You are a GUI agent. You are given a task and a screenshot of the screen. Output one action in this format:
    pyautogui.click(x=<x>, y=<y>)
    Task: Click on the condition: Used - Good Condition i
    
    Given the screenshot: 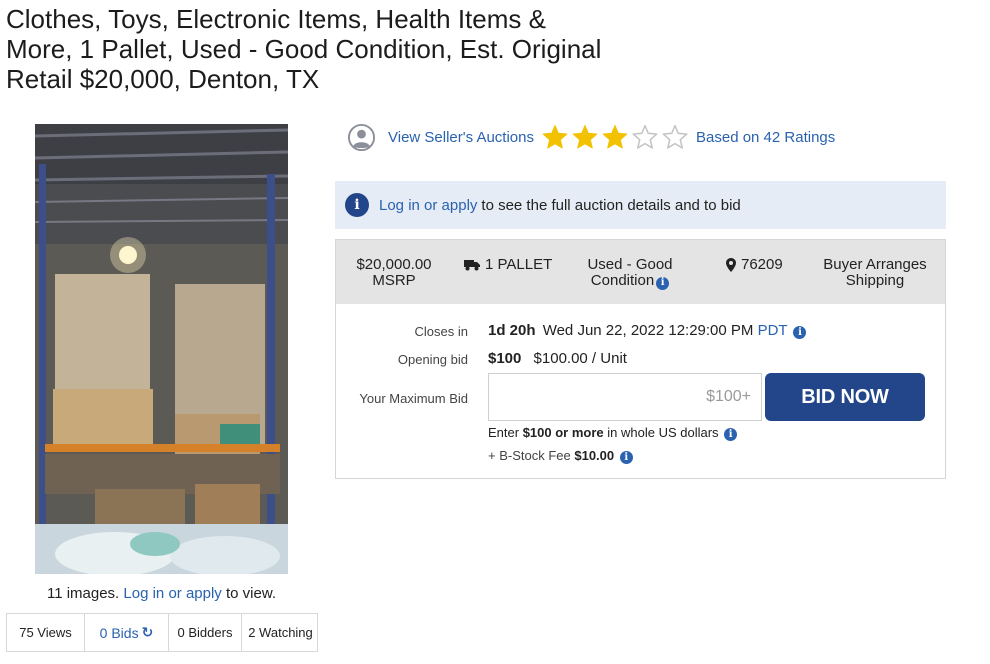 What is the action you would take?
    pyautogui.click(x=630, y=273)
    